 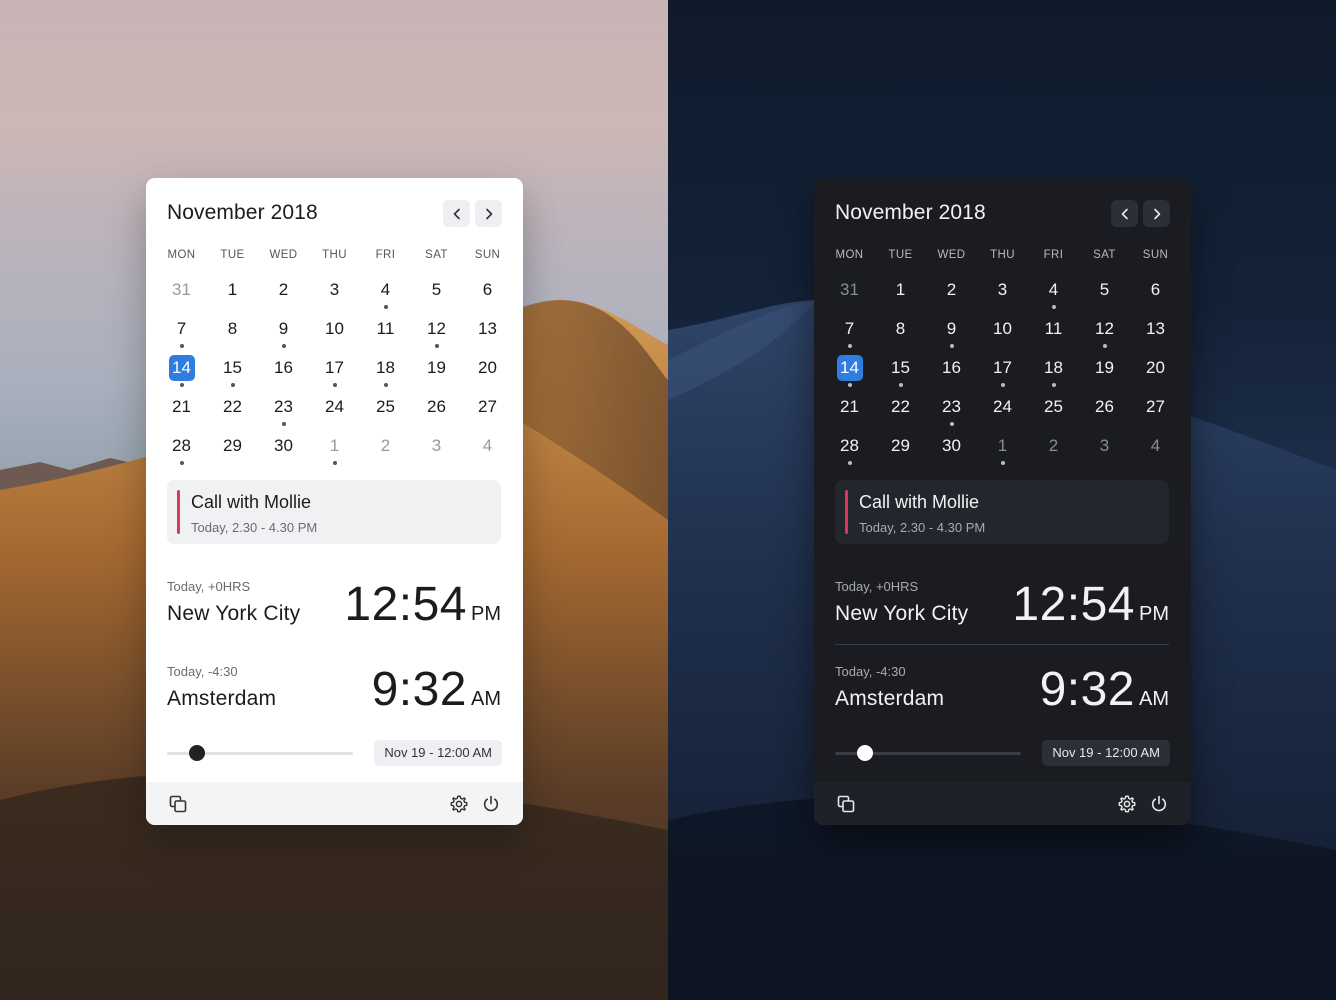 What do you see at coordinates (1053, 367) in the screenshot?
I see `day-number: 18` at bounding box center [1053, 367].